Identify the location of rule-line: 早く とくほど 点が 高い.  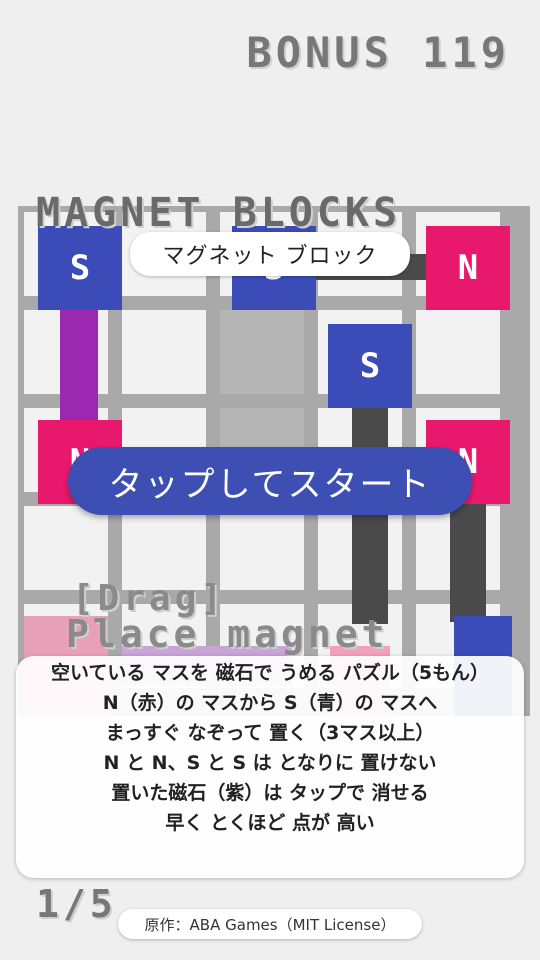
(270, 823).